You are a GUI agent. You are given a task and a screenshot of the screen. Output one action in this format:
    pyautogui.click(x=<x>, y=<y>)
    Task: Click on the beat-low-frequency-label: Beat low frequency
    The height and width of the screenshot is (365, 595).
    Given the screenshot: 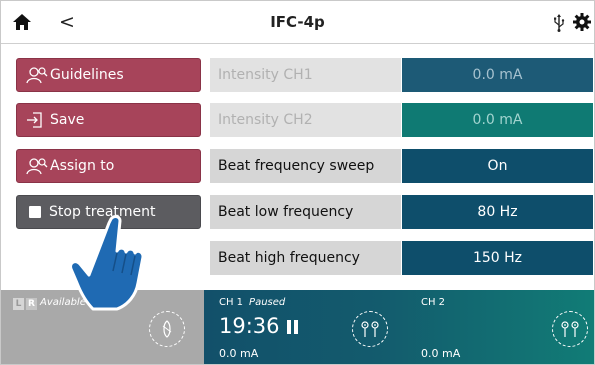 What is the action you would take?
    pyautogui.click(x=305, y=212)
    